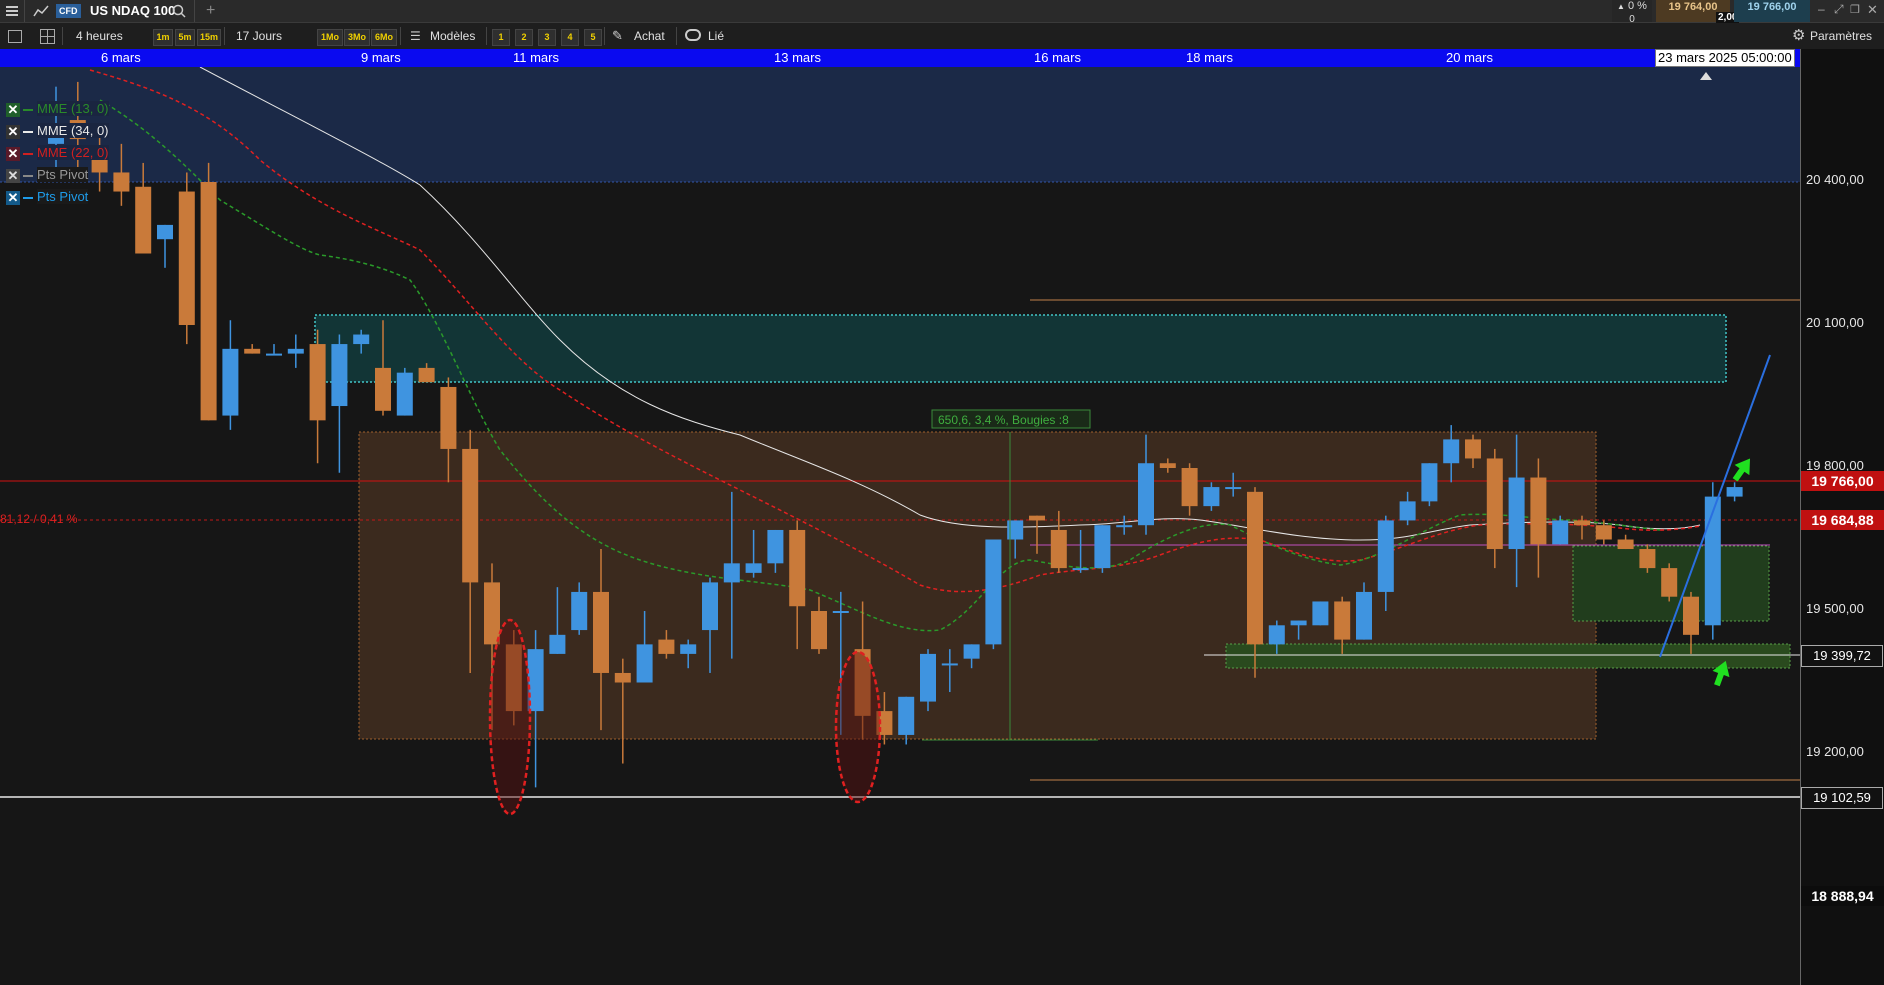 This screenshot has width=1884, height=985. Describe the element at coordinates (15, 36) in the screenshot. I see `list-icon` at that location.